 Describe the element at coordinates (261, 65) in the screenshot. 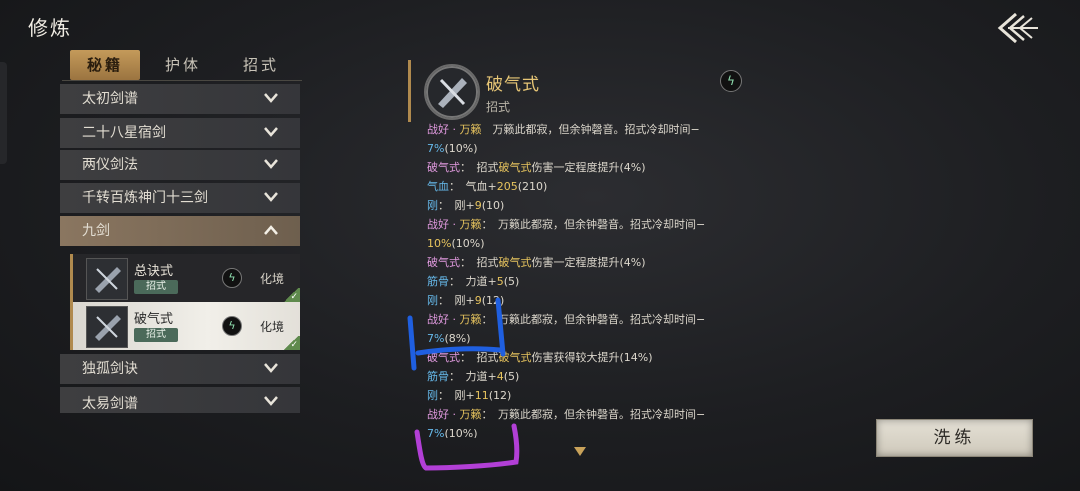

I see `tab-zhaoshi: 招式` at that location.